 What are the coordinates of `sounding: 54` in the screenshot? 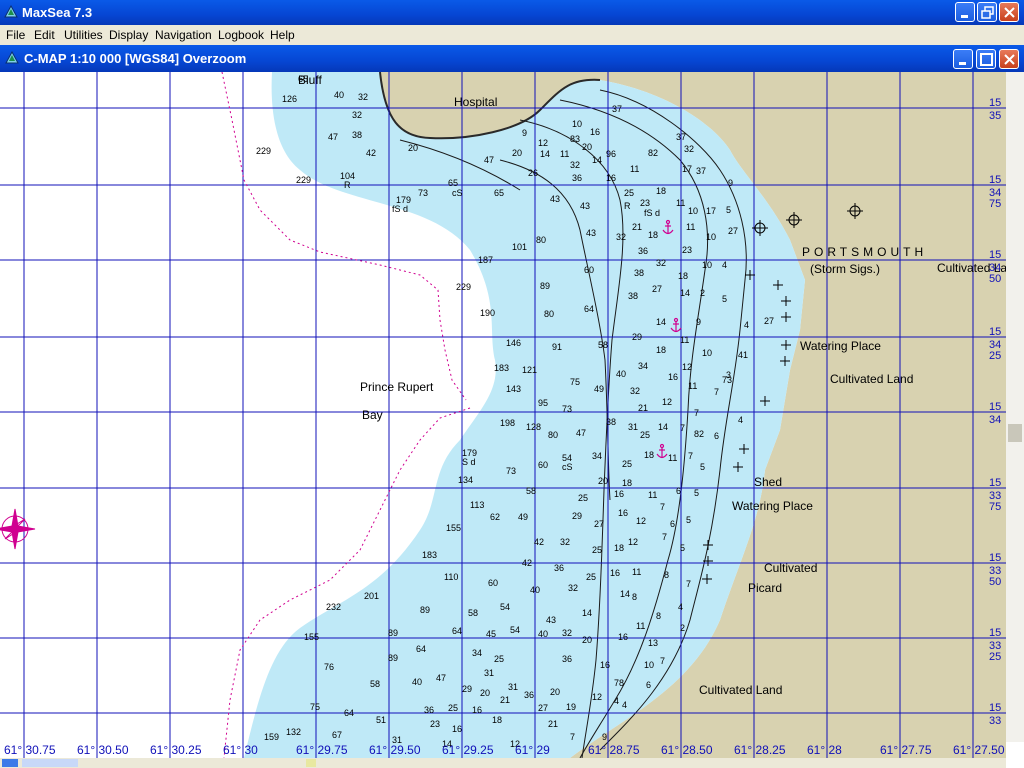 It's located at (515, 630).